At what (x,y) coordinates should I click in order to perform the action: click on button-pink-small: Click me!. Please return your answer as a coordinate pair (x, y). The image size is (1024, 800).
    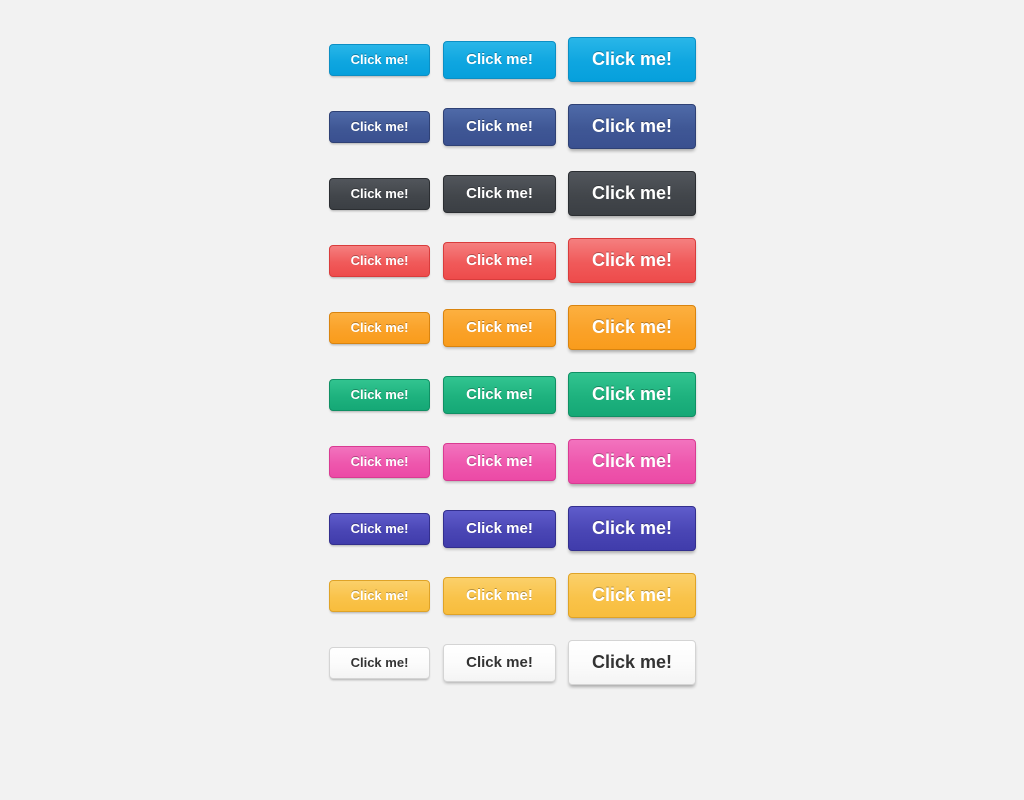
    Looking at the image, I should click on (379, 461).